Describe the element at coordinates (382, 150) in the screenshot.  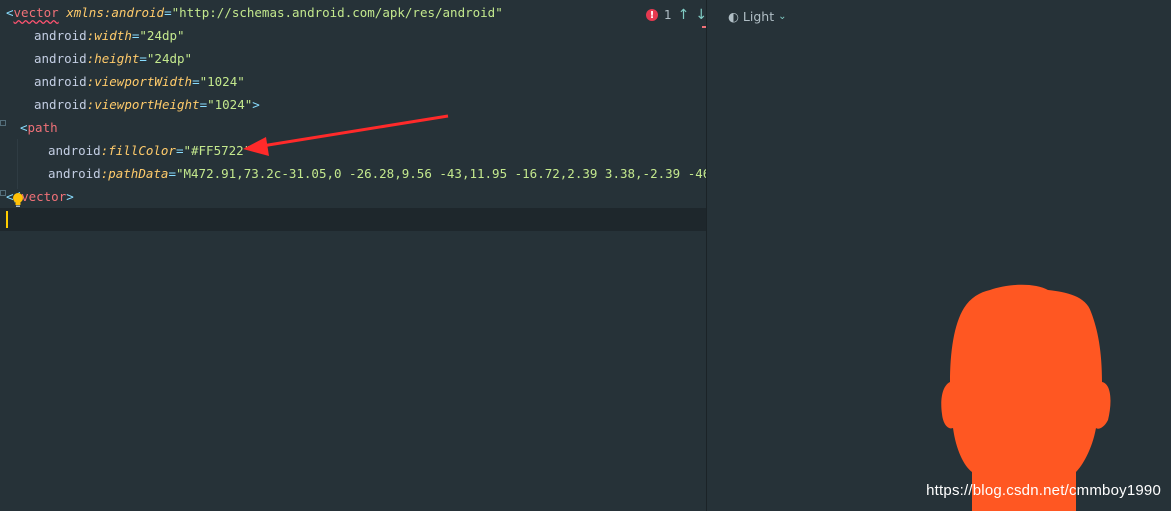
I see `code-line-7: android:fillColor="#FF5722"` at that location.